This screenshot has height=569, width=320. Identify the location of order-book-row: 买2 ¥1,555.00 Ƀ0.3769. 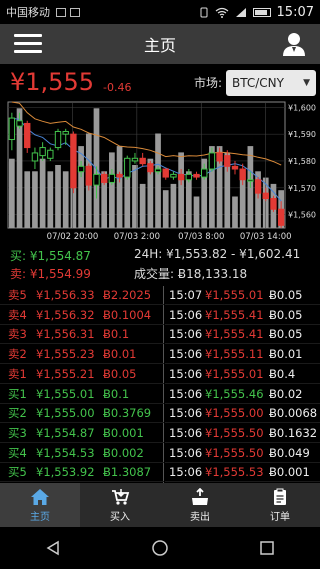
(82, 414).